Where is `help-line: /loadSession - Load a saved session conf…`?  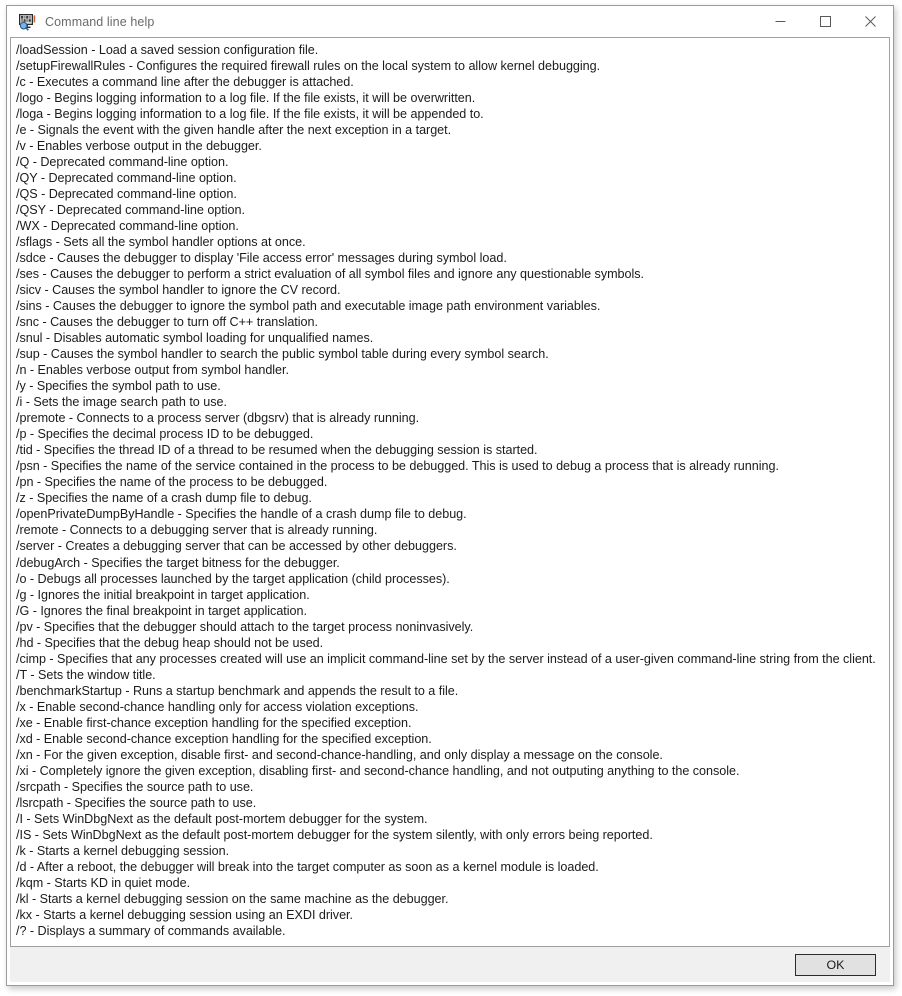
help-line: /loadSession - Load a saved session conf… is located at coordinates (167, 50).